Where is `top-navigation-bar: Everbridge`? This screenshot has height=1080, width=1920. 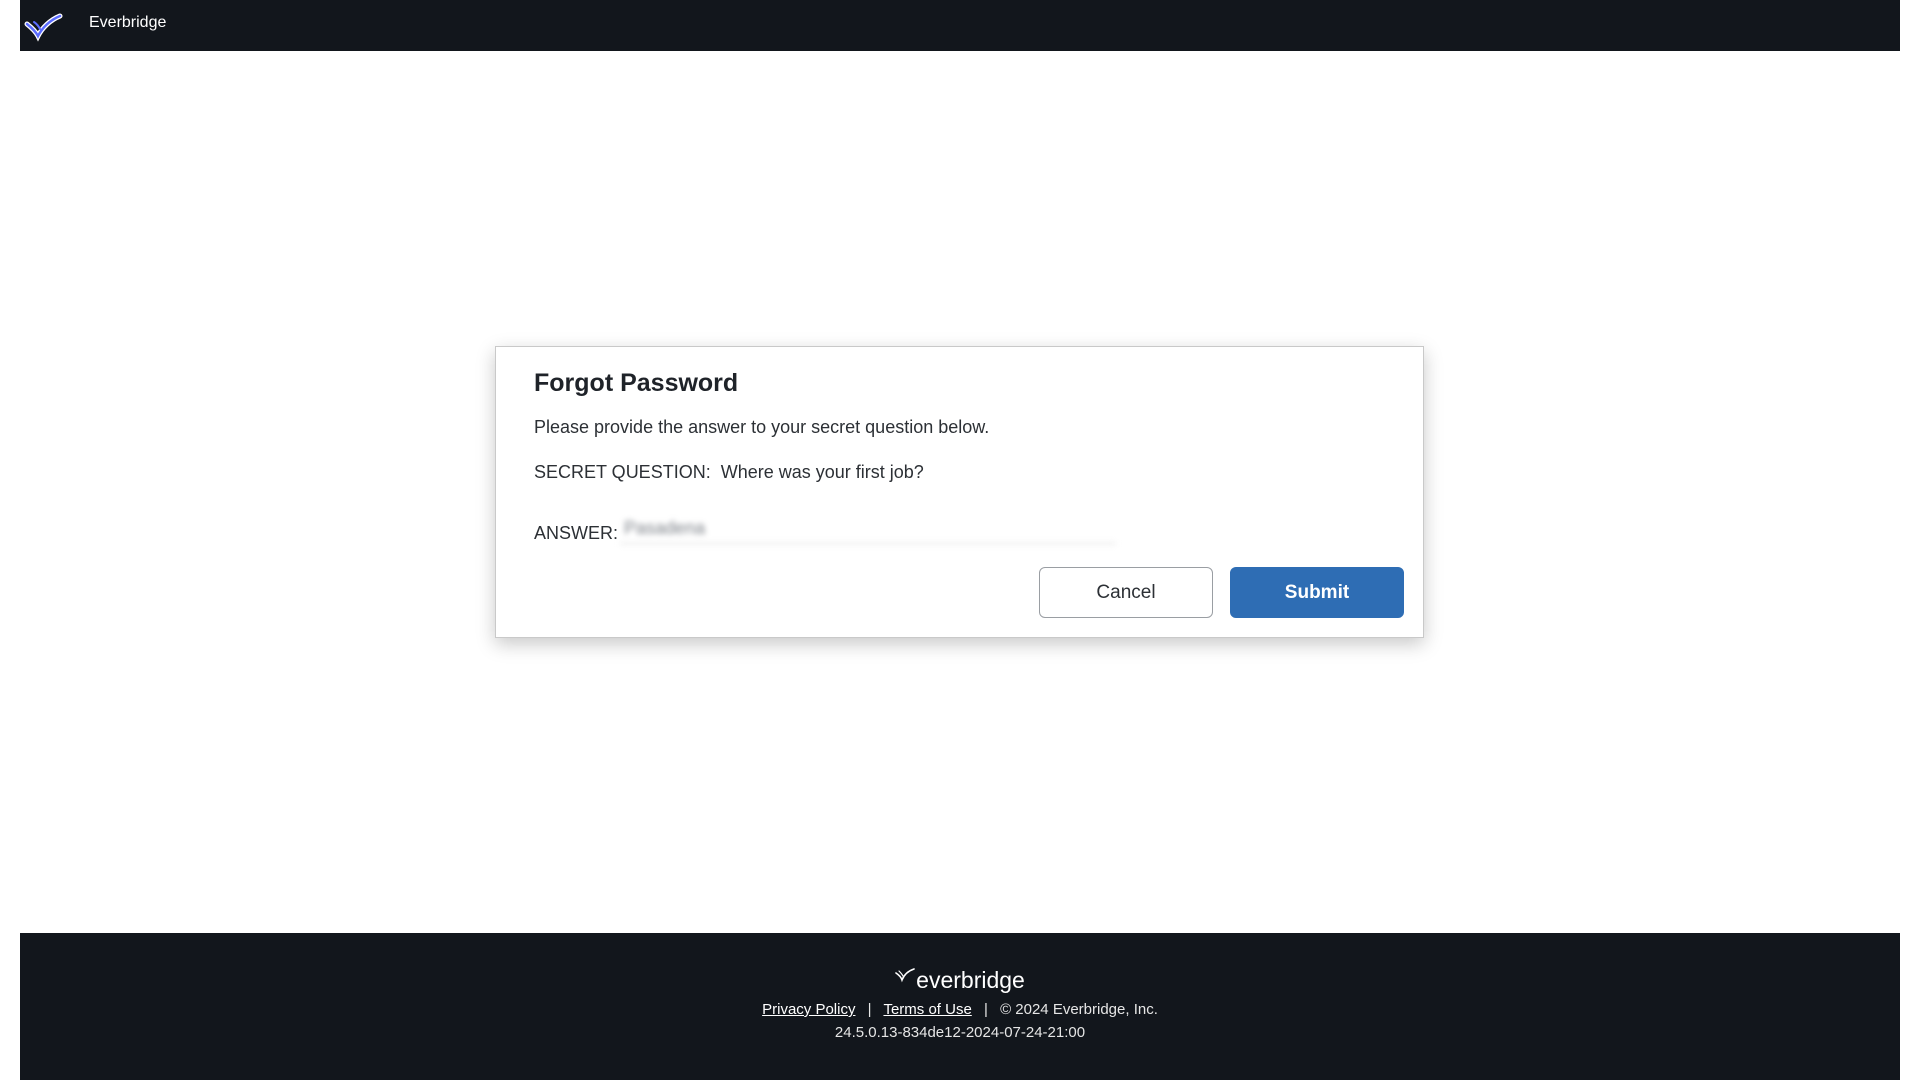 top-navigation-bar: Everbridge is located at coordinates (960, 25).